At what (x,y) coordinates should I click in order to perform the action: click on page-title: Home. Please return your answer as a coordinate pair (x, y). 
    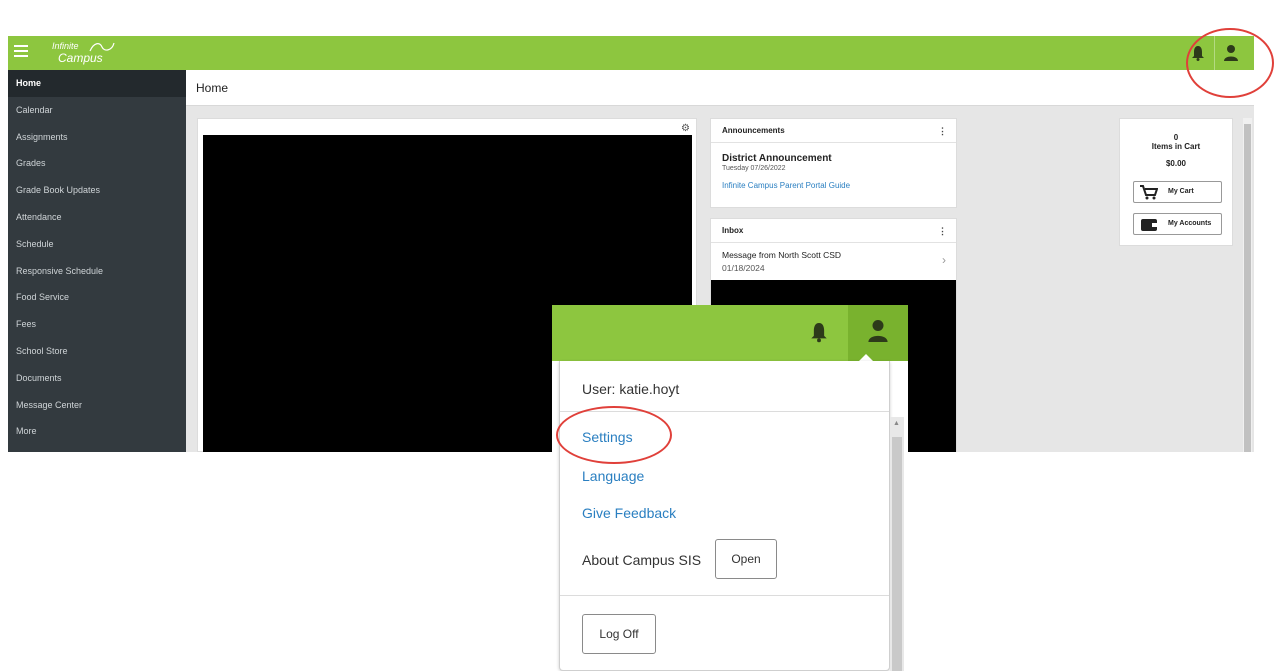
    Looking at the image, I should click on (212, 88).